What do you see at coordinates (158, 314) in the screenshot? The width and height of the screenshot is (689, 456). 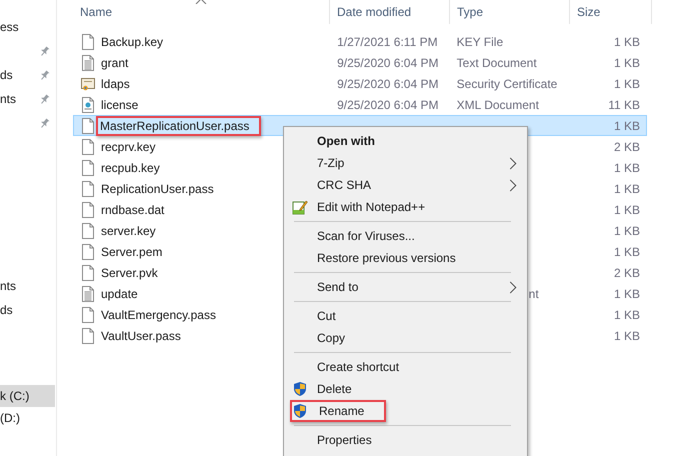 I see `file-name: VaultEmergency.pass` at bounding box center [158, 314].